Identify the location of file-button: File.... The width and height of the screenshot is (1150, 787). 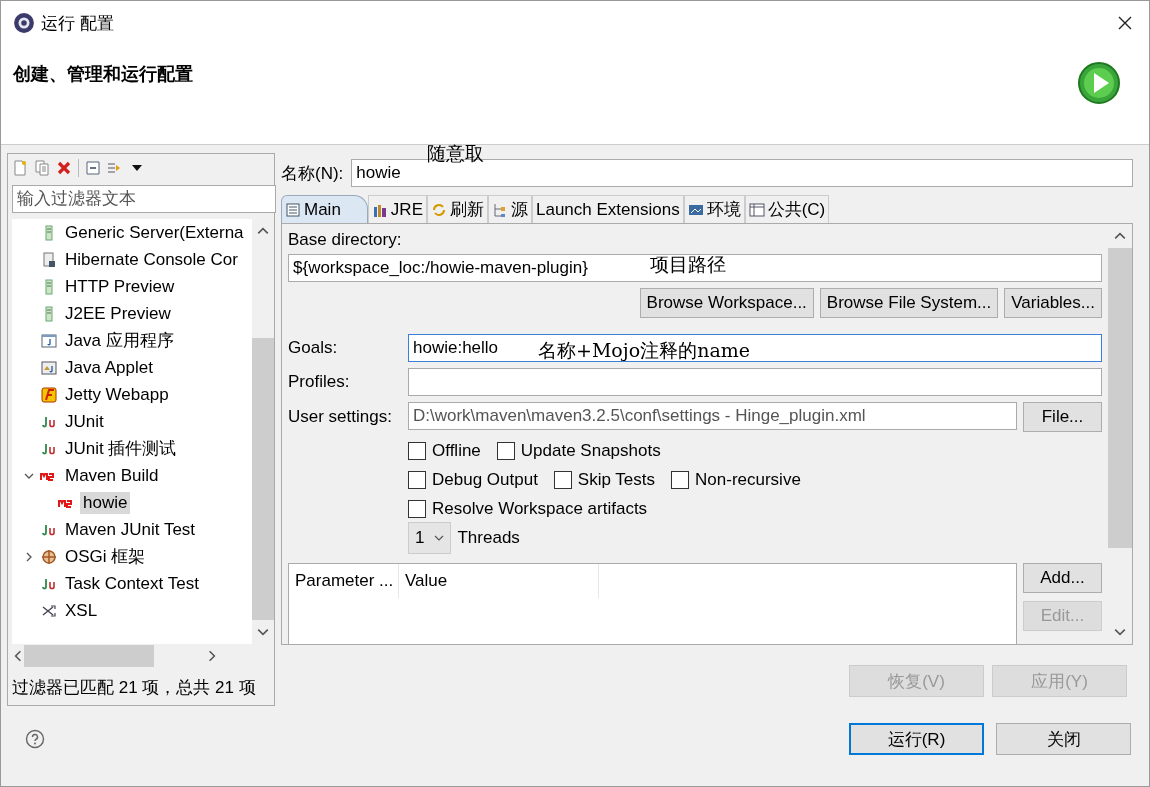
(1062, 417).